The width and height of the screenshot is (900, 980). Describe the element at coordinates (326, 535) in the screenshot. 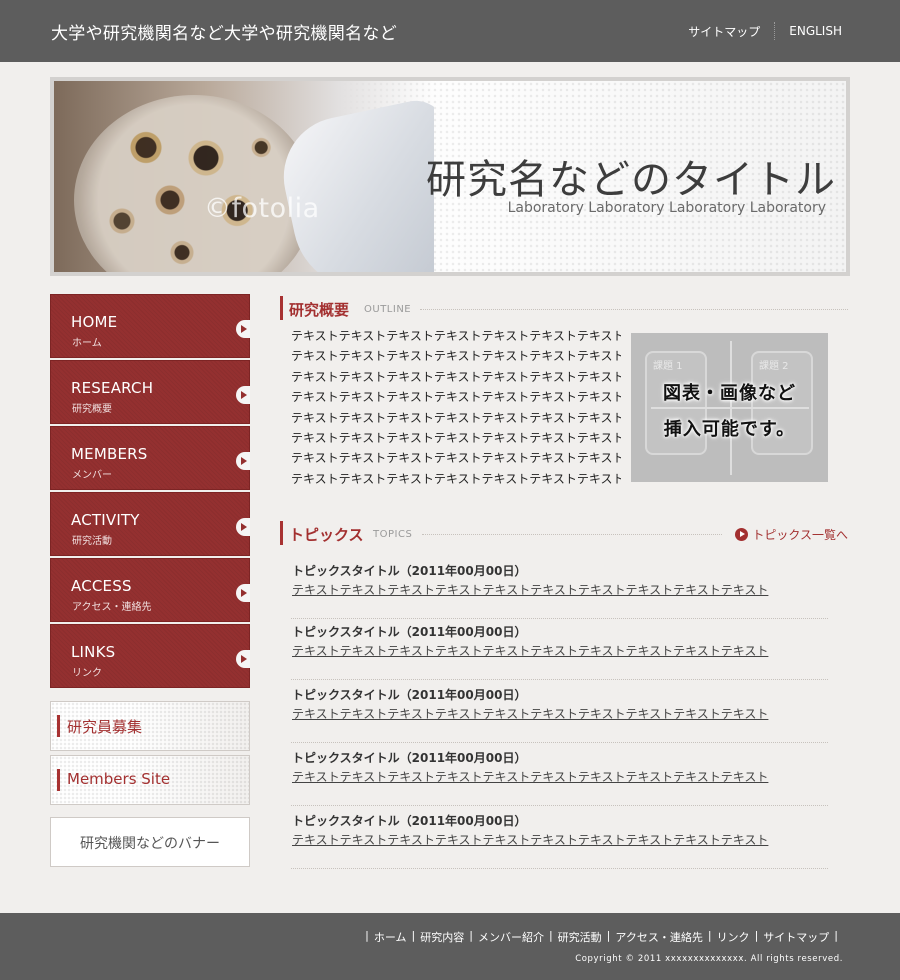

I see `topics-heading-jp: トピックス` at that location.